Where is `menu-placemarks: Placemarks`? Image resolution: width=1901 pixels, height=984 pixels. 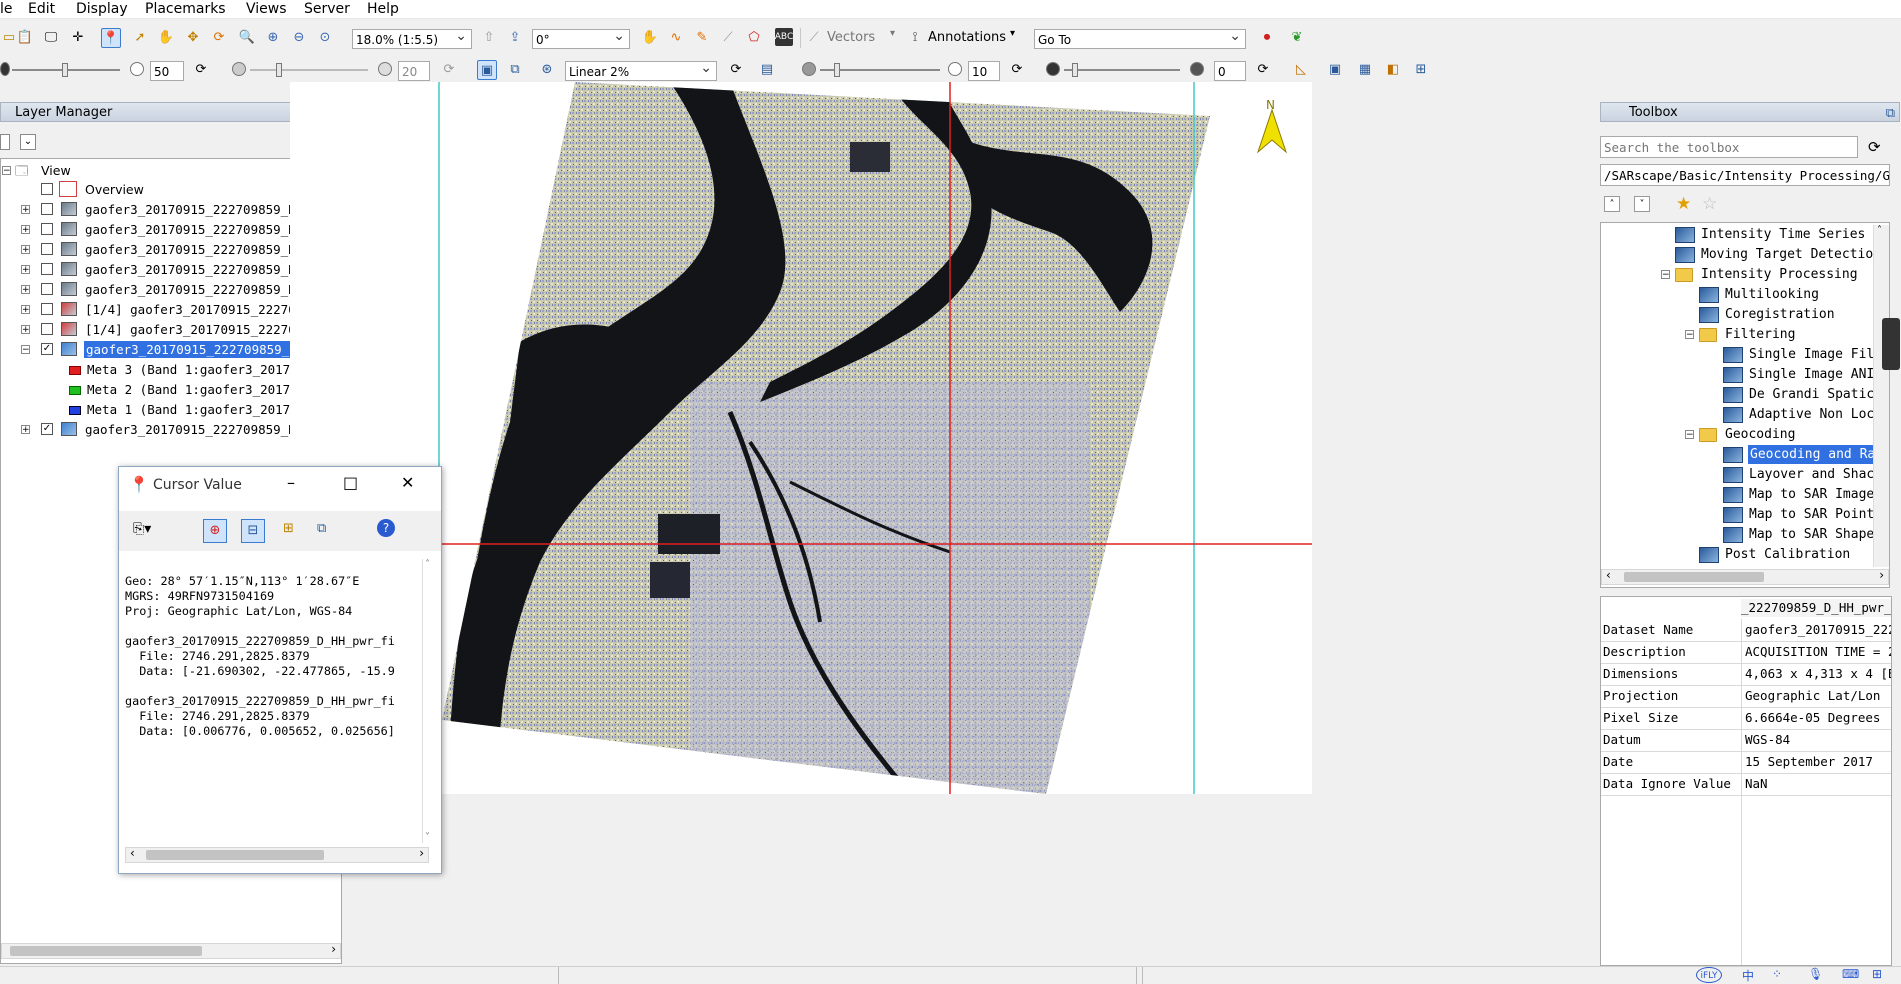 menu-placemarks: Placemarks is located at coordinates (185, 9).